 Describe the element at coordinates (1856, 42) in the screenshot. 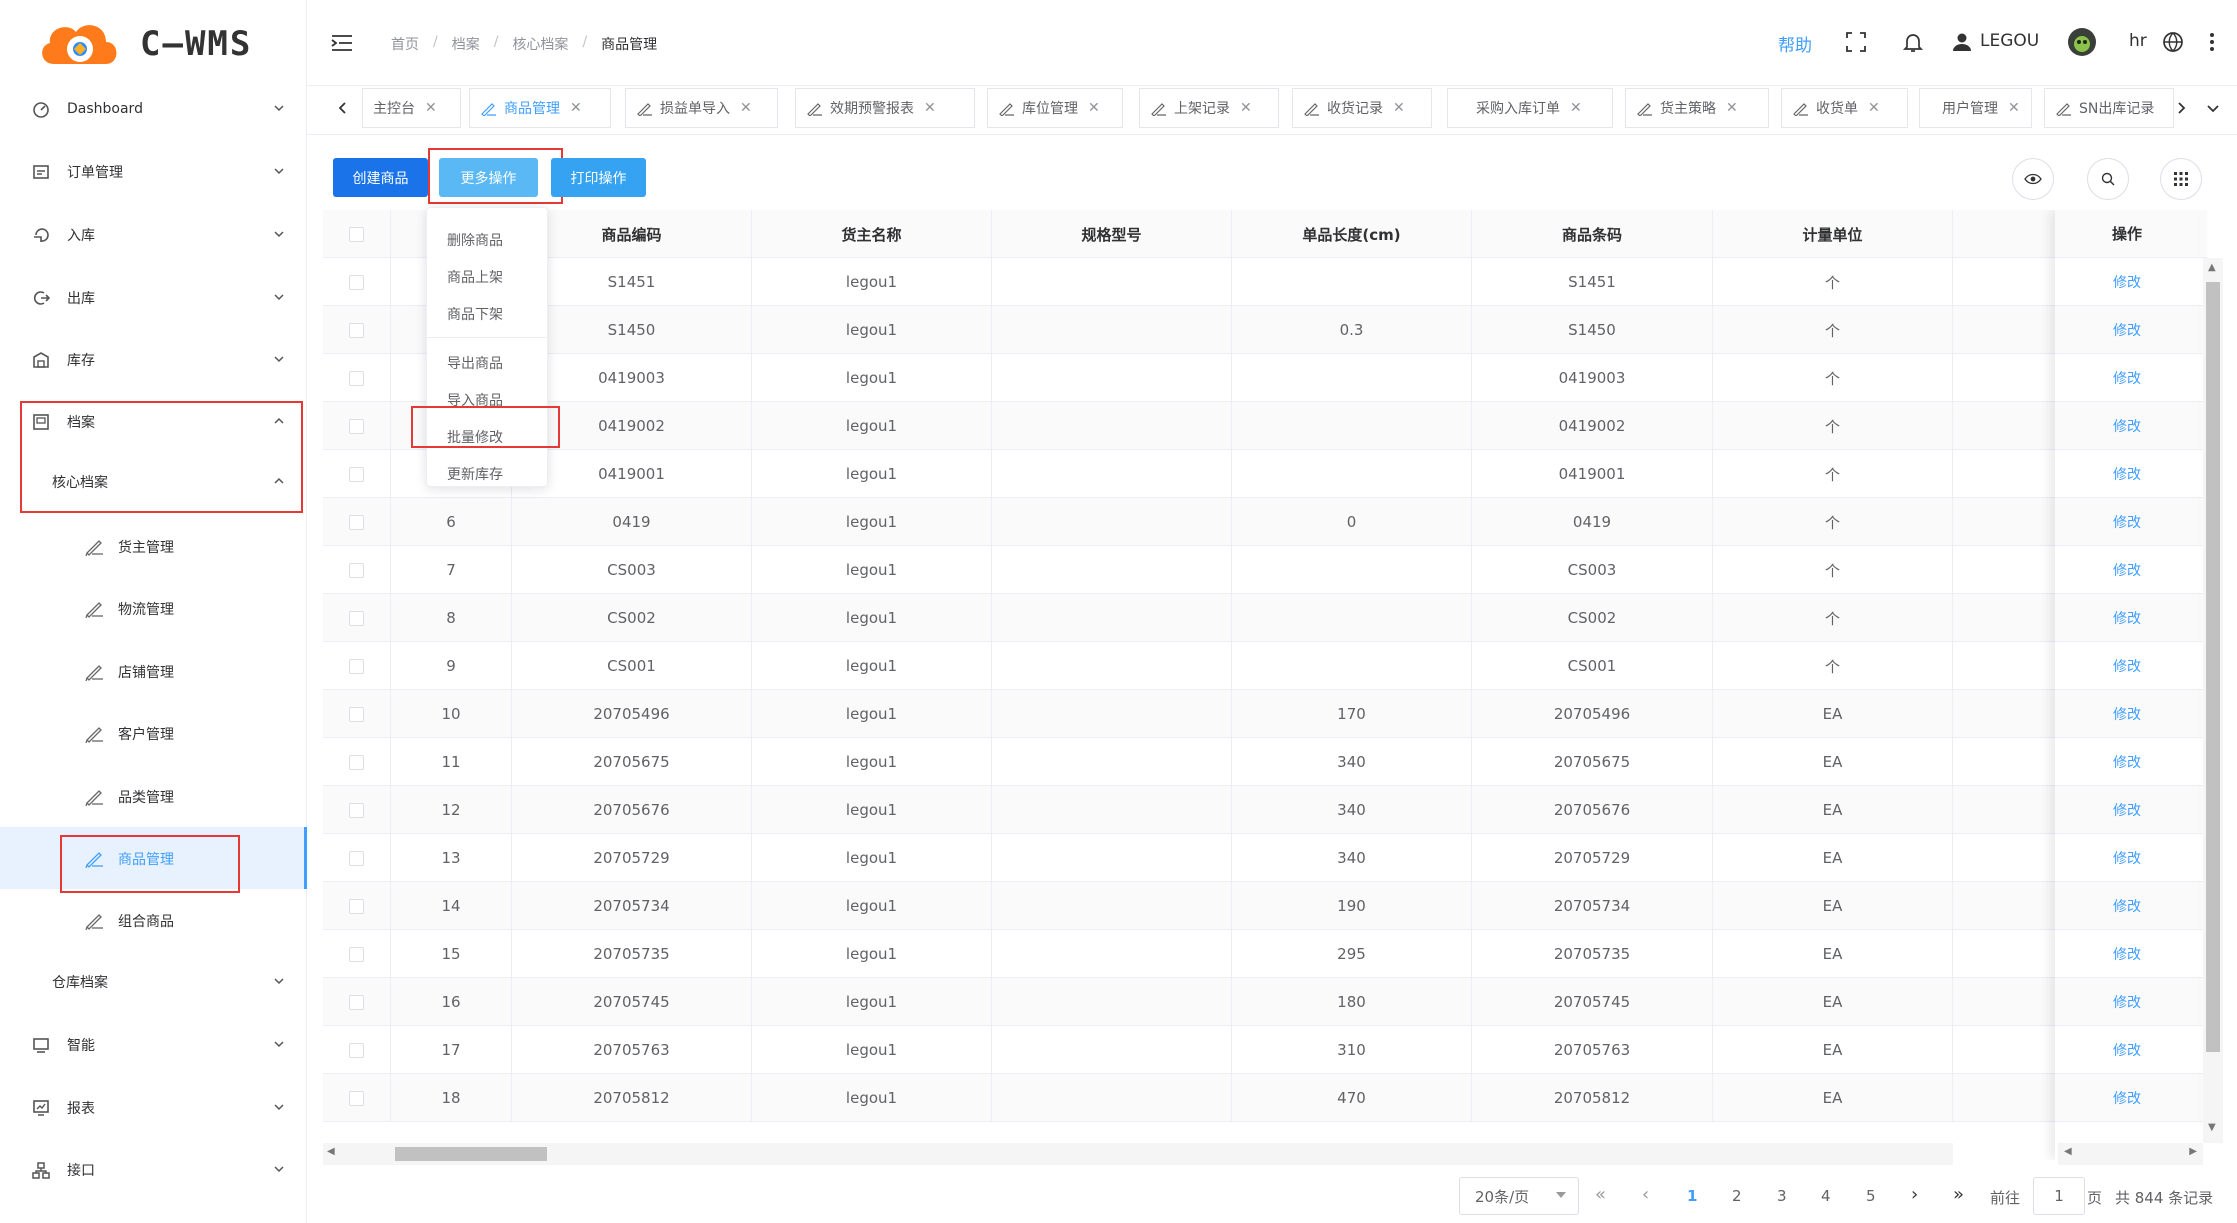

I see `fullscreen-icon` at that location.